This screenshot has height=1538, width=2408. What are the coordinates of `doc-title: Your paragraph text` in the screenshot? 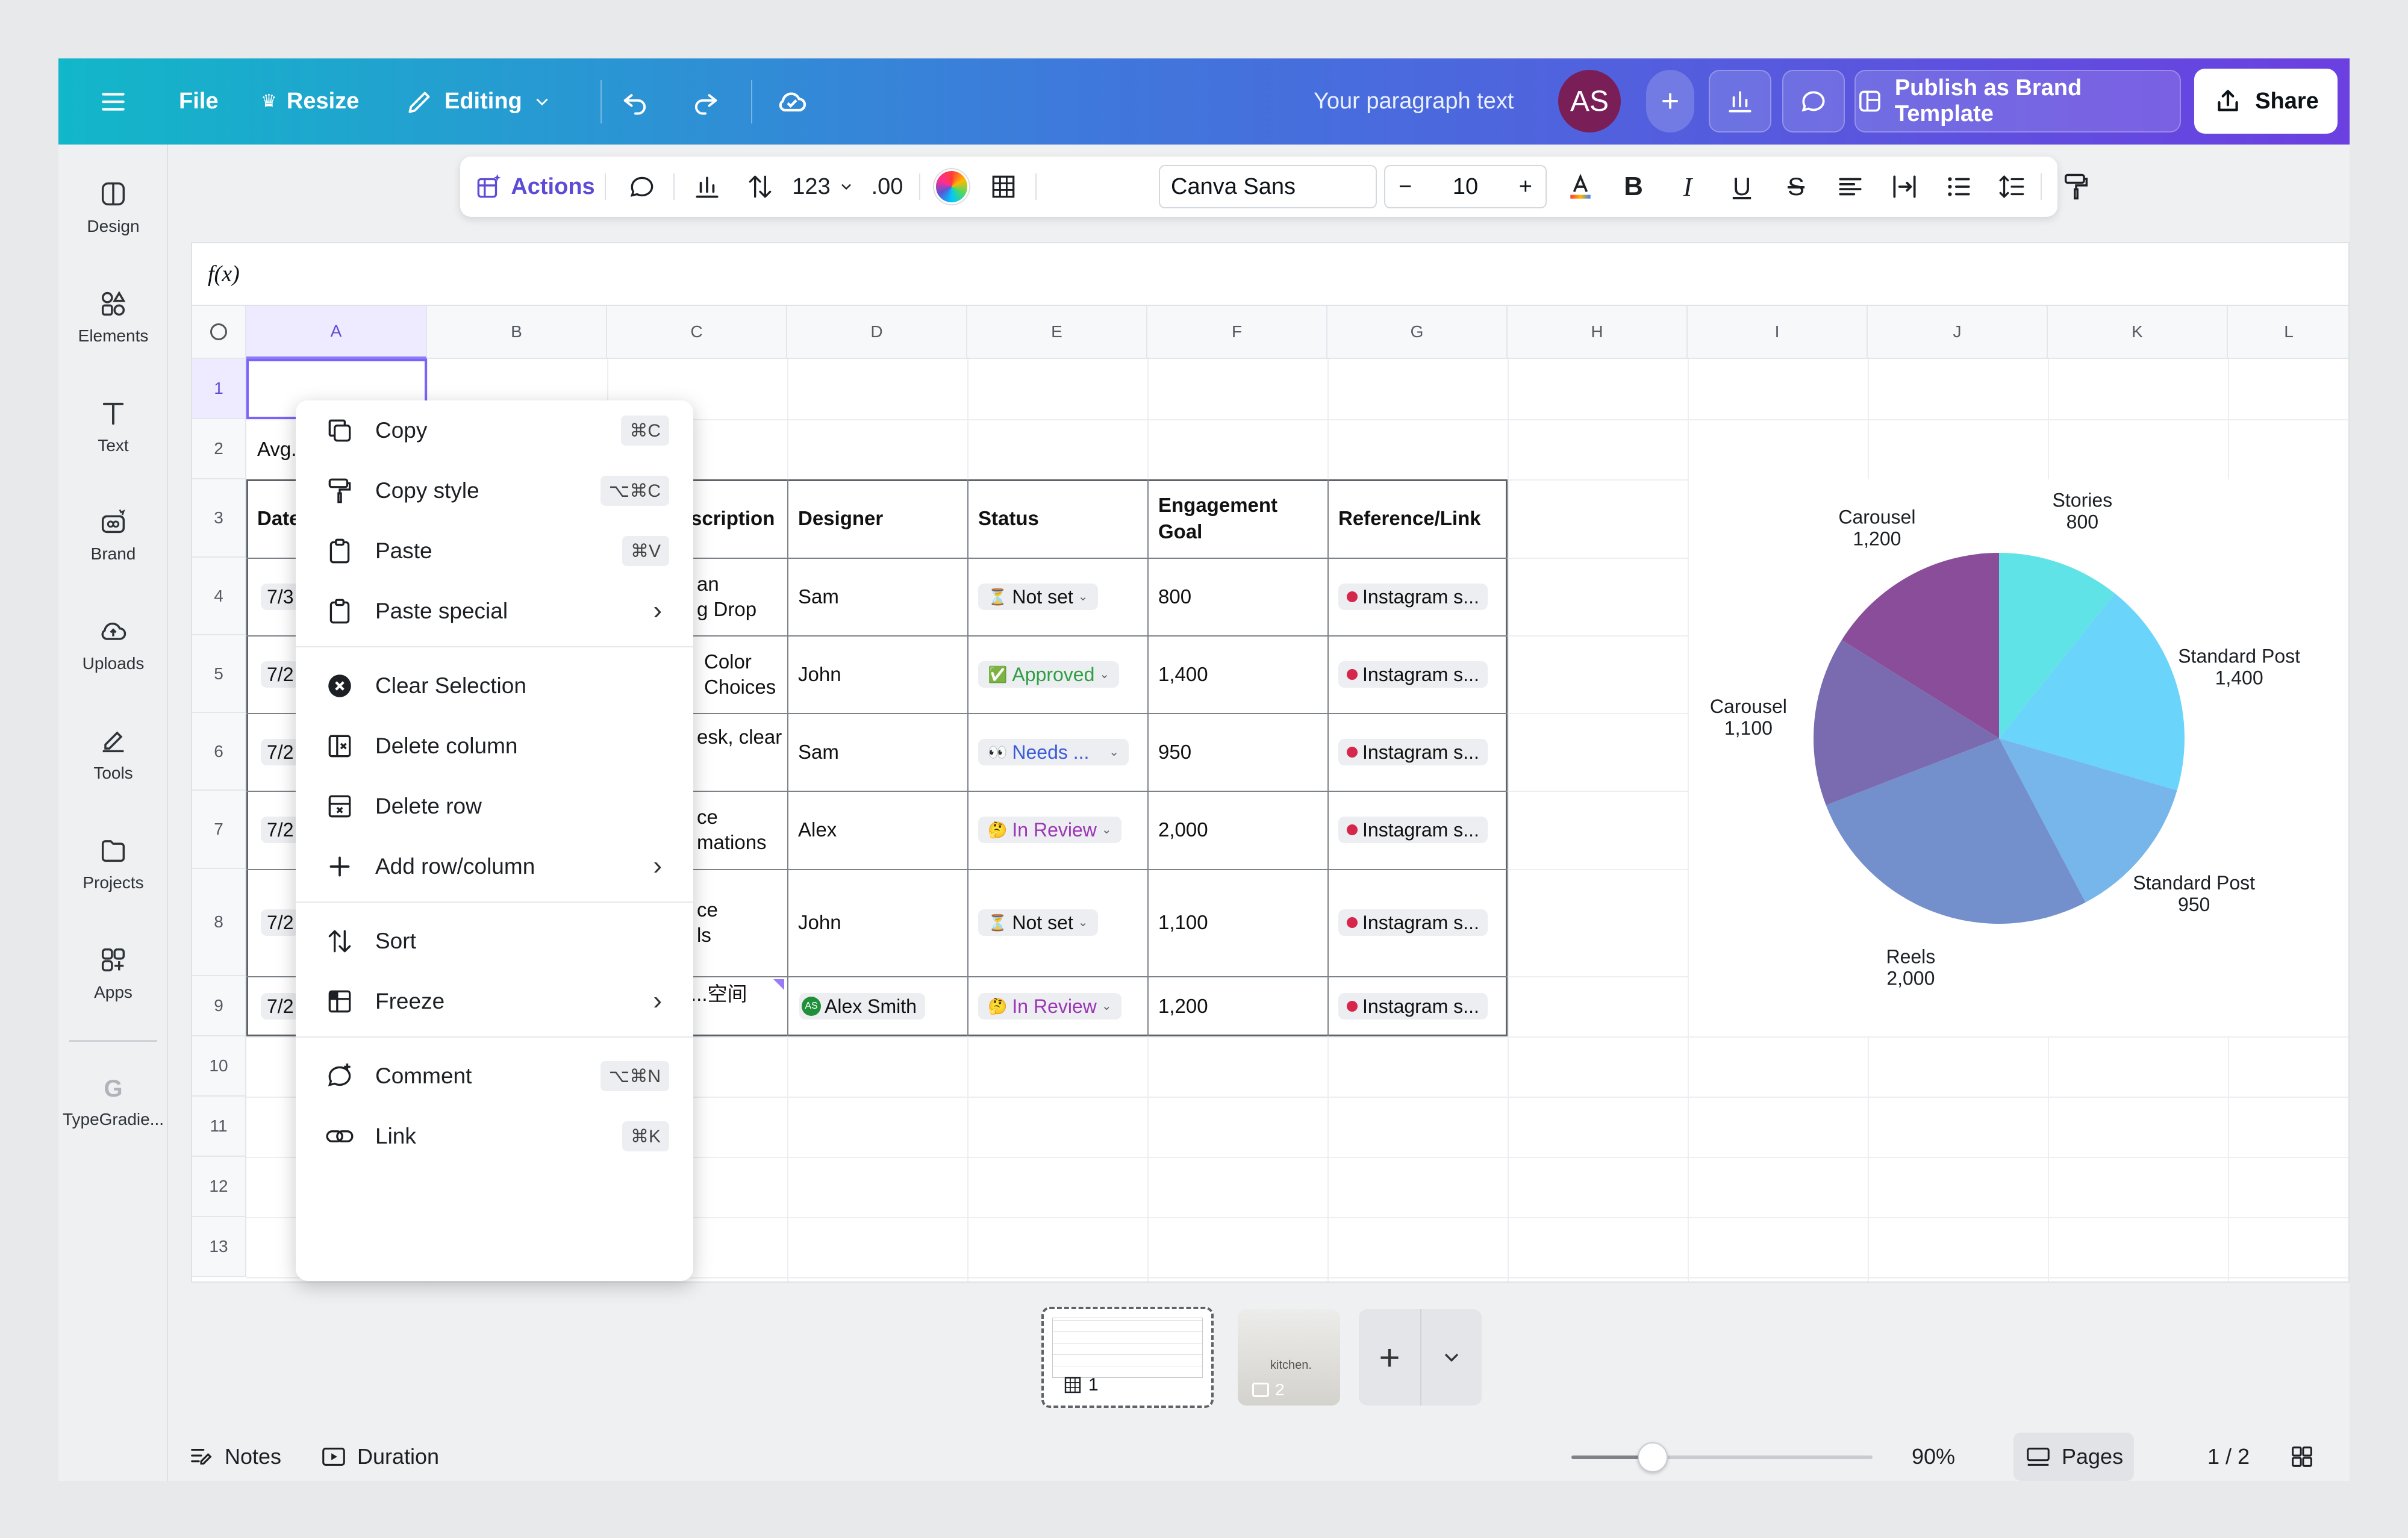 It's located at (1414, 101).